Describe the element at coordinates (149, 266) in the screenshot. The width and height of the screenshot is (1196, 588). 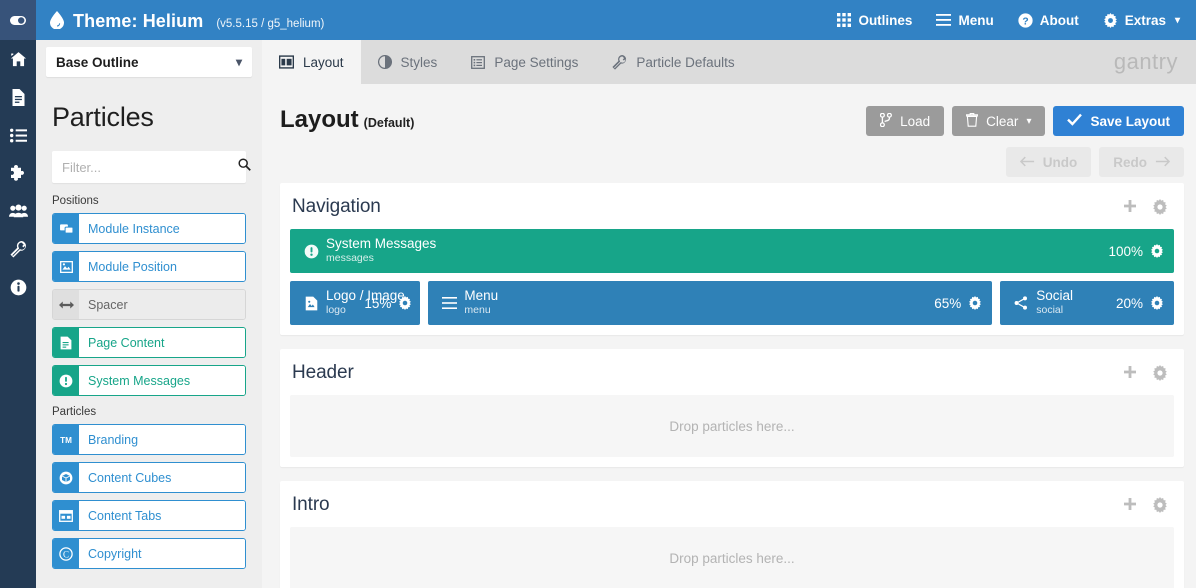
I see `particle-module-position: Module Position` at that location.